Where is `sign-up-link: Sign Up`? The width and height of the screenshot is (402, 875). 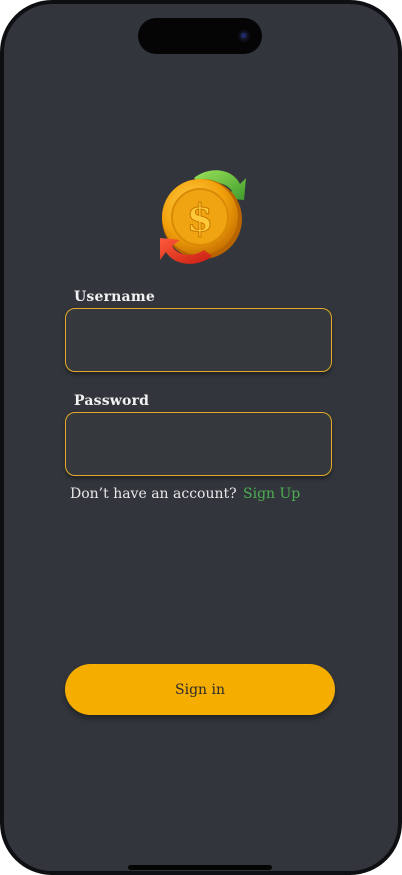 sign-up-link: Sign Up is located at coordinates (271, 494).